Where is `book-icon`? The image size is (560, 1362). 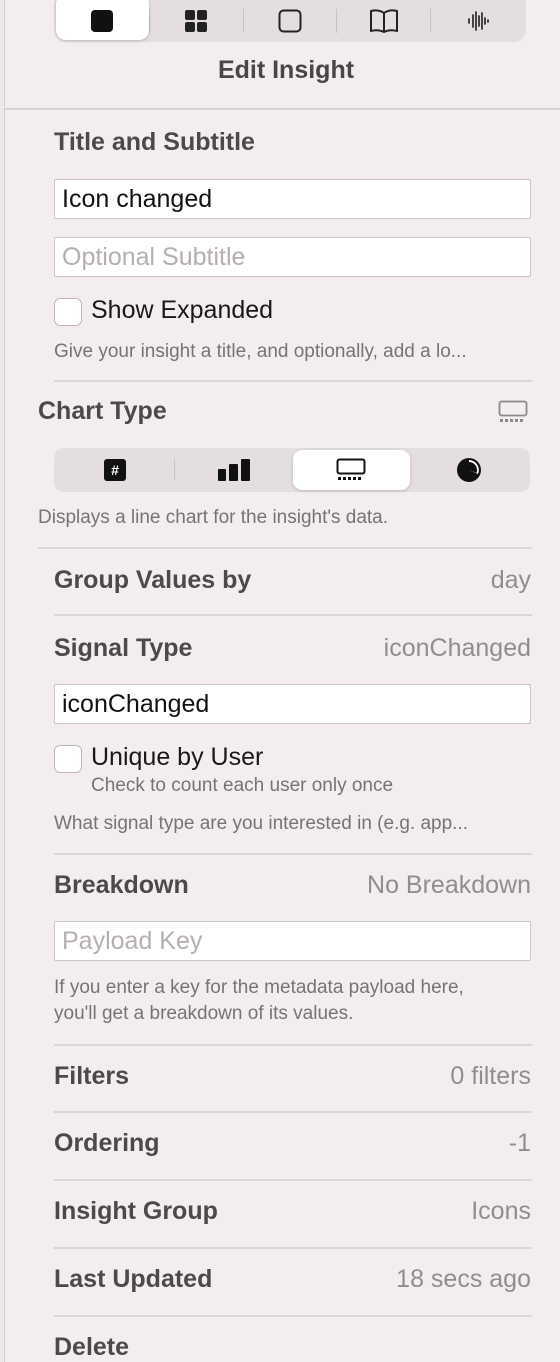
book-icon is located at coordinates (383, 21).